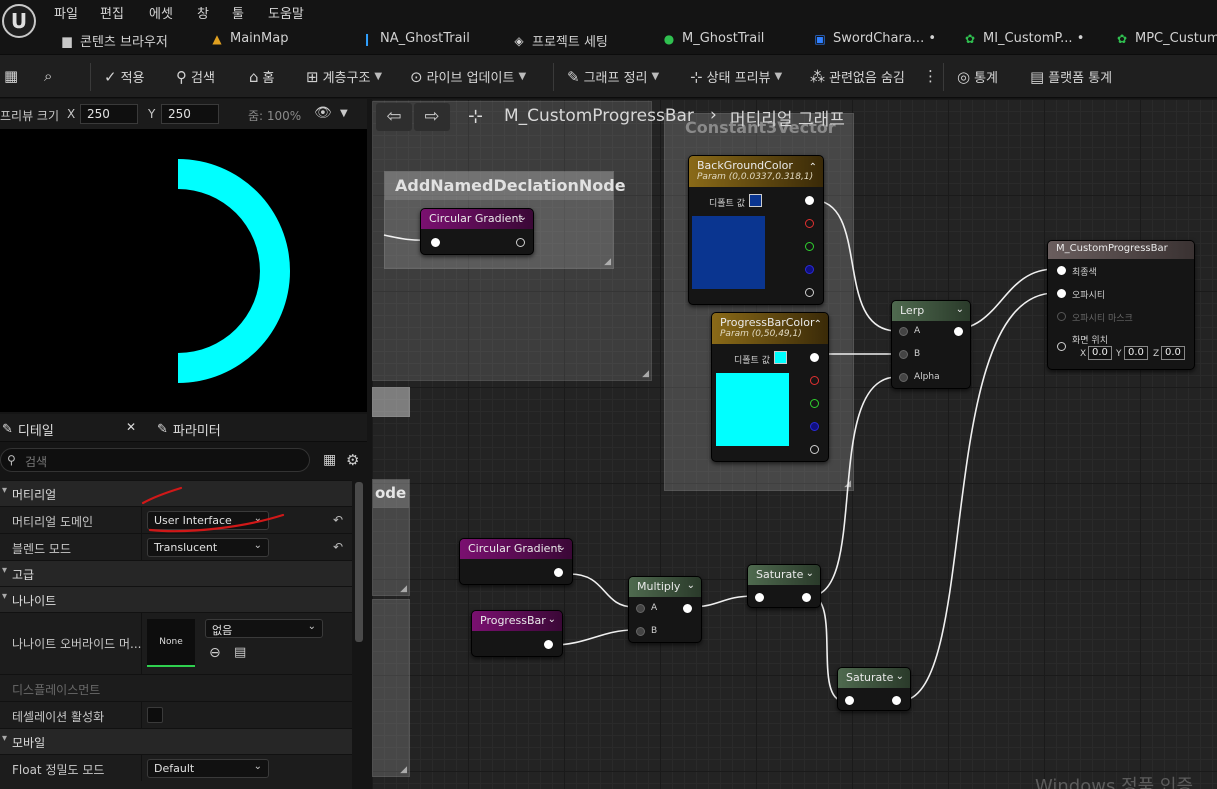 The height and width of the screenshot is (789, 1217). Describe the element at coordinates (1173, 353) in the screenshot. I see `screen-position-z-field: 0.0` at that location.